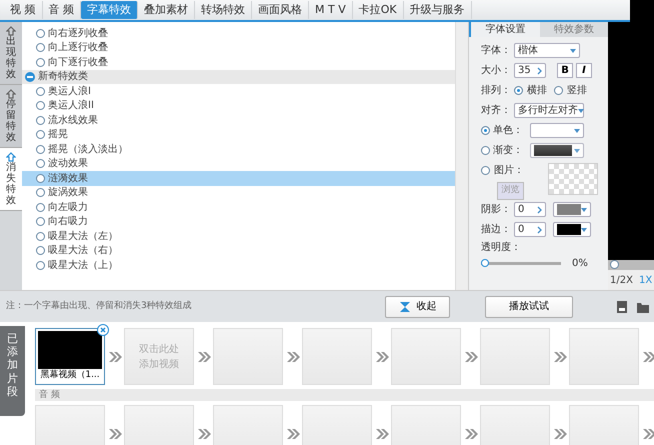 The height and width of the screenshot is (445, 654). Describe the element at coordinates (238, 120) in the screenshot. I see `effect-item: 流水线效果` at that location.